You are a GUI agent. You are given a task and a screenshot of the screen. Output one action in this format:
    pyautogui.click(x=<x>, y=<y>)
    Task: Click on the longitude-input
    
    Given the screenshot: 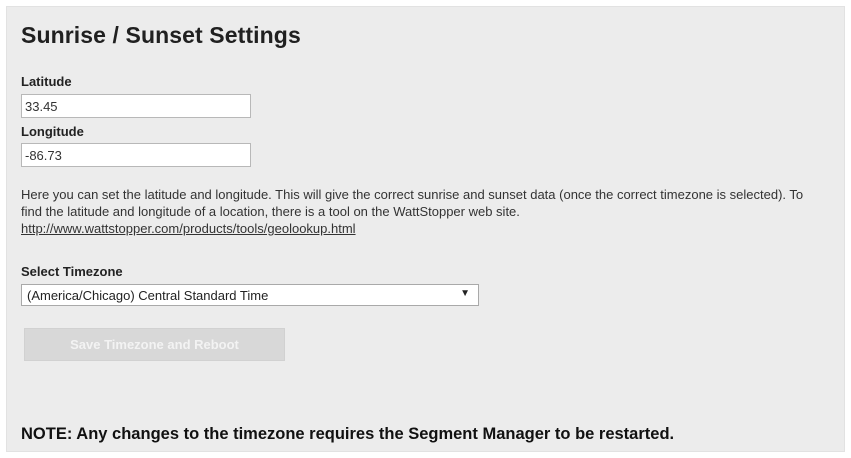 What is the action you would take?
    pyautogui.click(x=136, y=155)
    